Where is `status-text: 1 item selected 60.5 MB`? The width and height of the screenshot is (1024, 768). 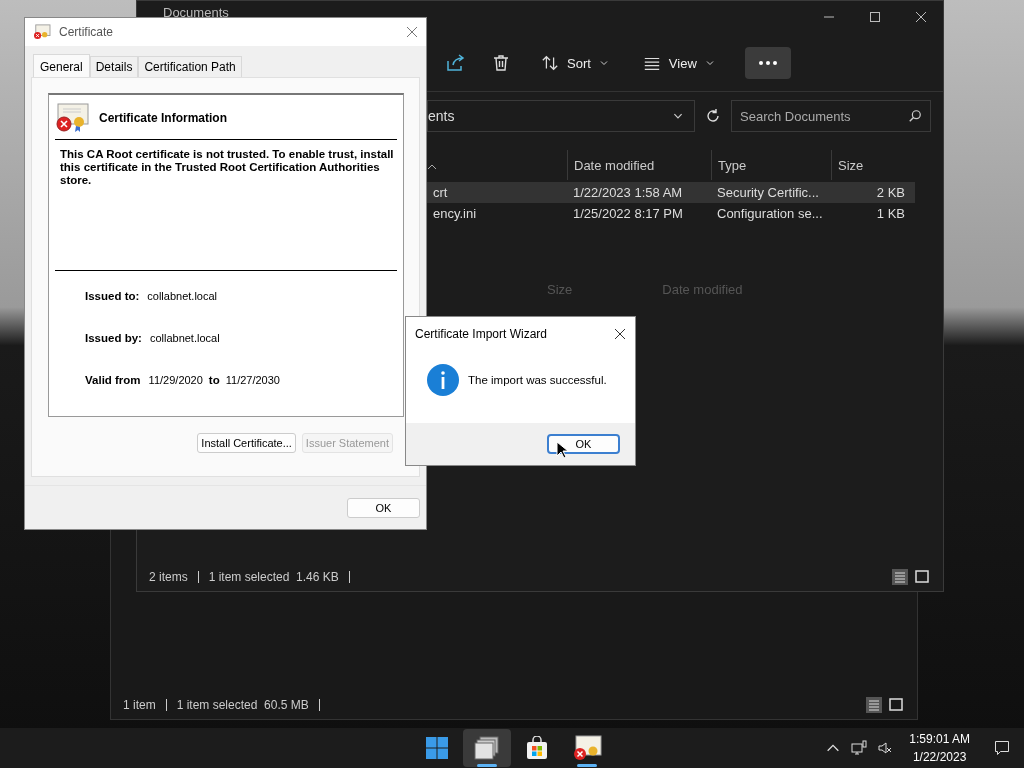 status-text: 1 item selected 60.5 MB is located at coordinates (248, 705).